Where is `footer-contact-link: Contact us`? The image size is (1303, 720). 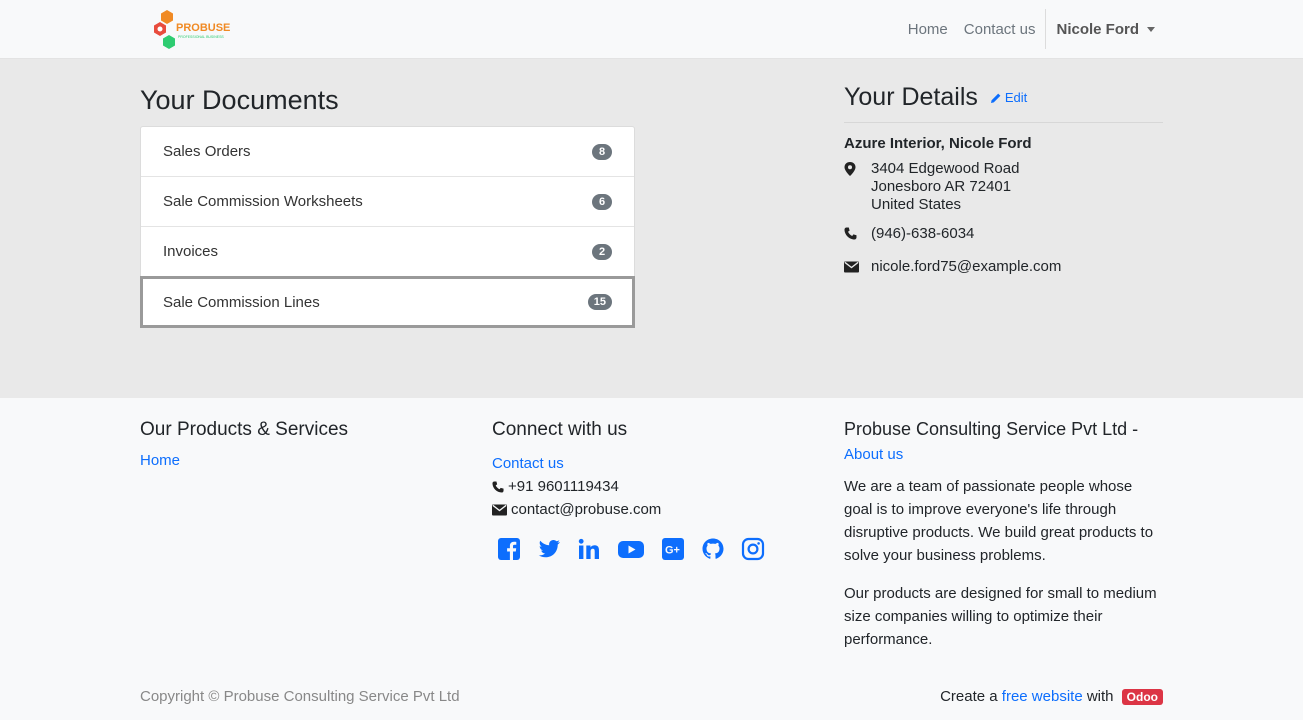 footer-contact-link: Contact us is located at coordinates (528, 463).